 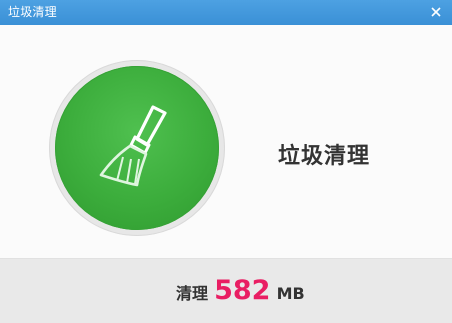 I want to click on cleanup-status: 清理 582 MB, so click(x=240, y=290).